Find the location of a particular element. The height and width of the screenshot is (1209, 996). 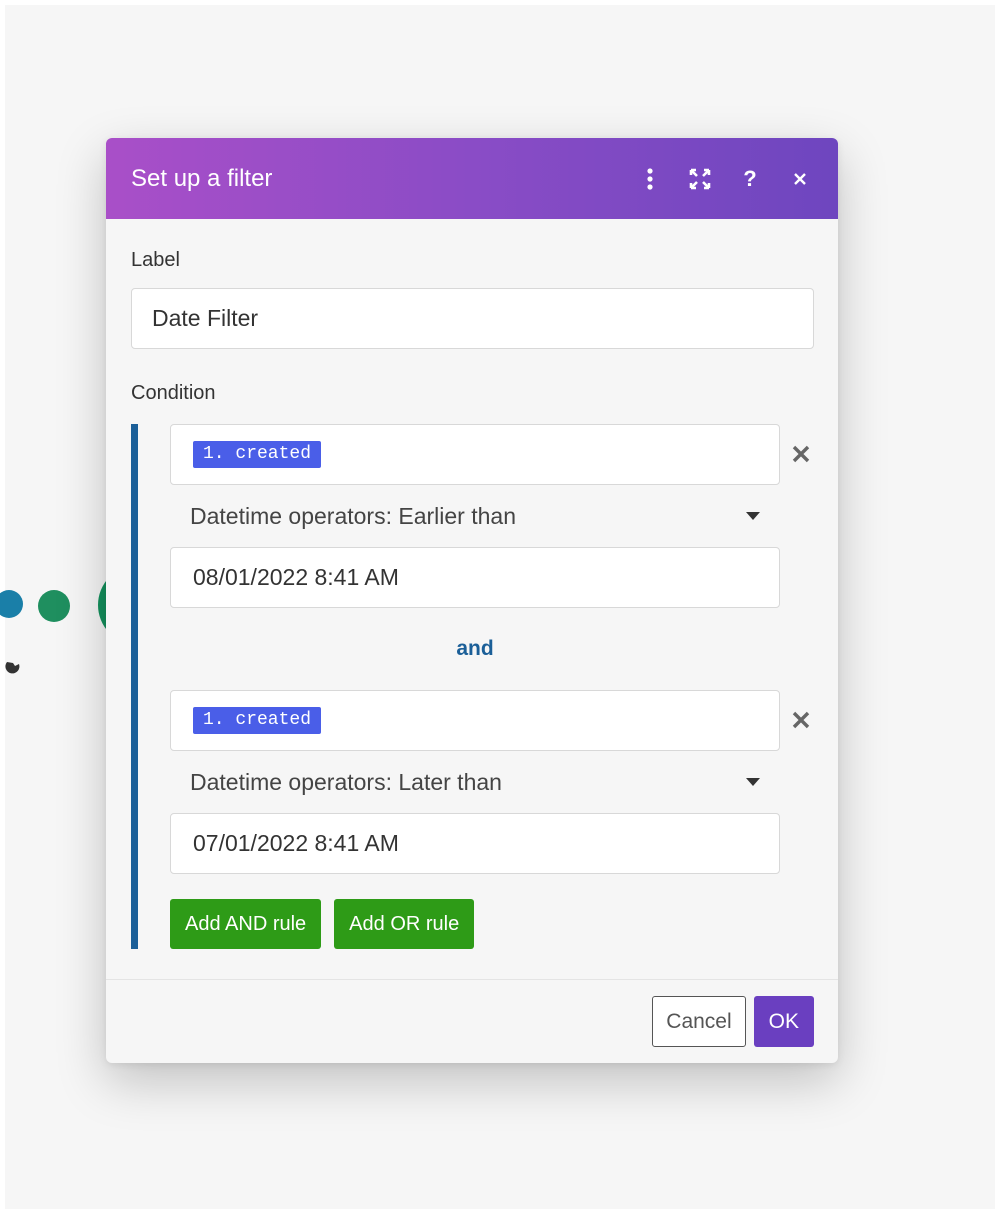

modal-footer: Cancel OK is located at coordinates (472, 1021).